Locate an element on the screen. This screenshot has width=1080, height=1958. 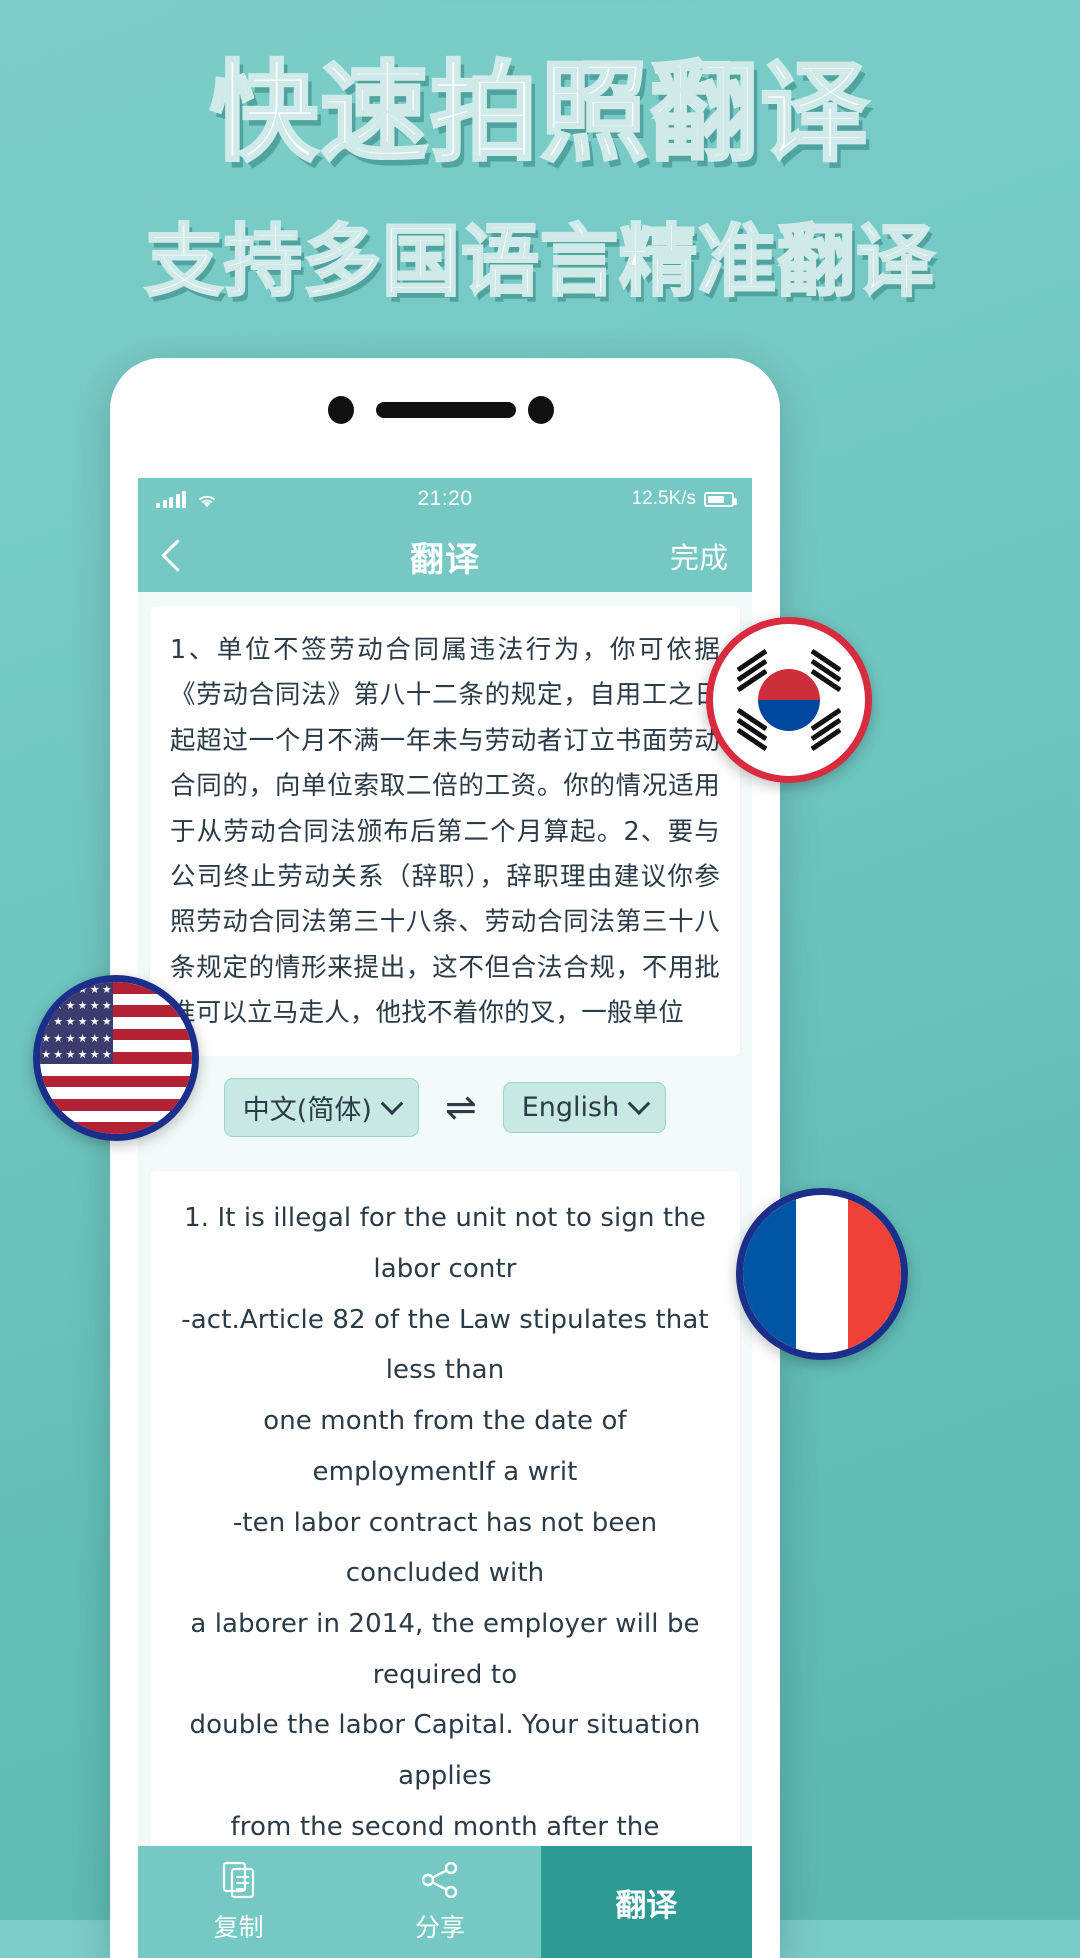
taegeuk-symbol is located at coordinates (789, 700).